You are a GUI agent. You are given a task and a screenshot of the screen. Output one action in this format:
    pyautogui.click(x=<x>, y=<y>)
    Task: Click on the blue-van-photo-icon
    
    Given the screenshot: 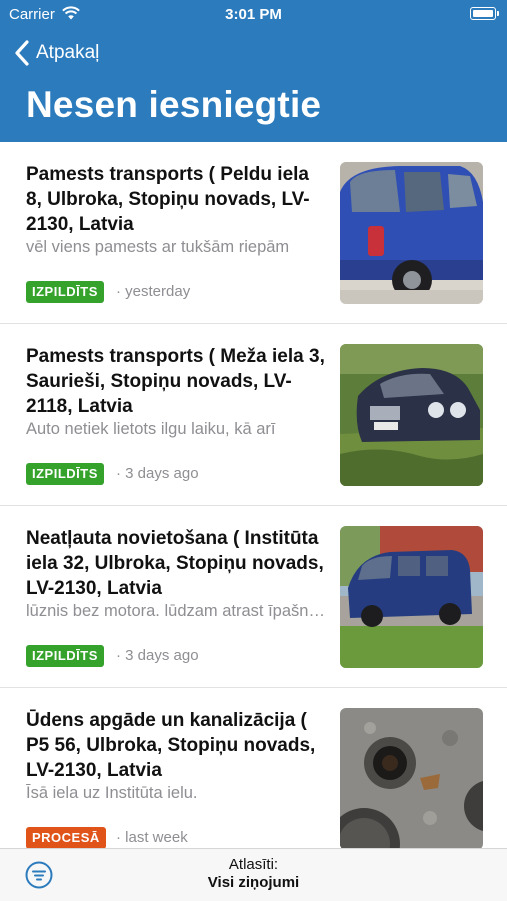 What is the action you would take?
    pyautogui.click(x=411, y=597)
    